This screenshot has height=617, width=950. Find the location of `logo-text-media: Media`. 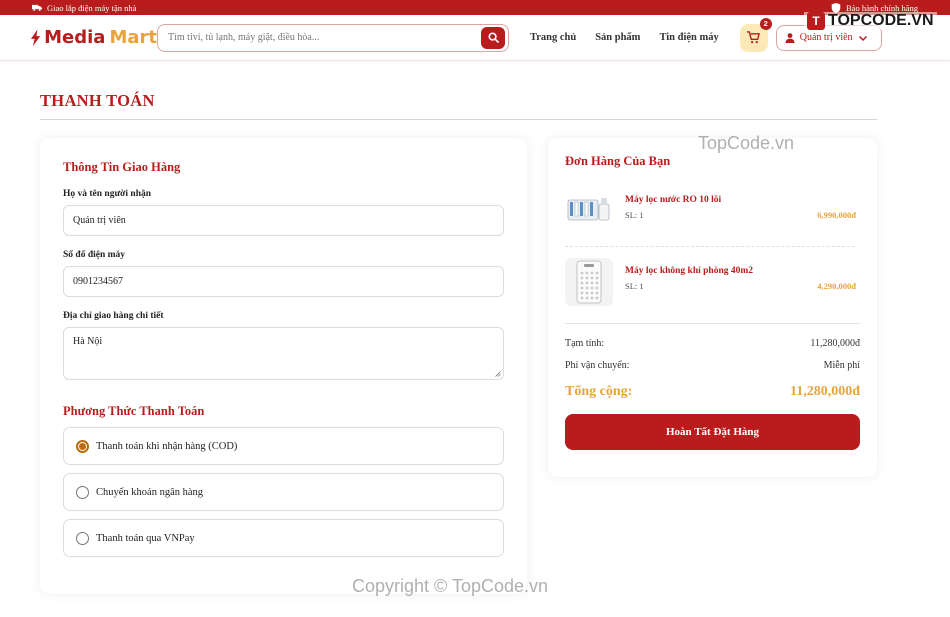

logo-text-media: Media is located at coordinates (75, 37).